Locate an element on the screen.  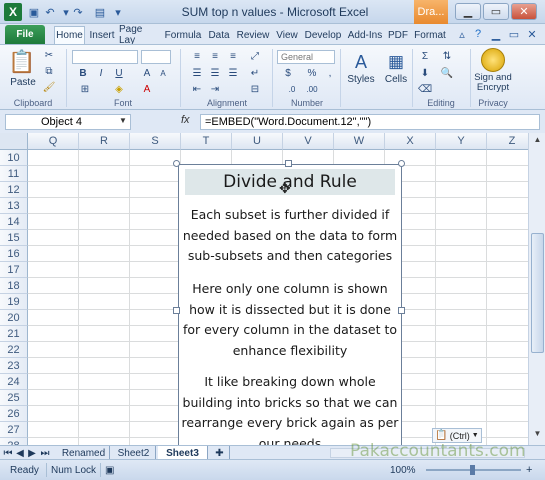
macro-record-icon: ▣ is located at coordinates (109, 470).